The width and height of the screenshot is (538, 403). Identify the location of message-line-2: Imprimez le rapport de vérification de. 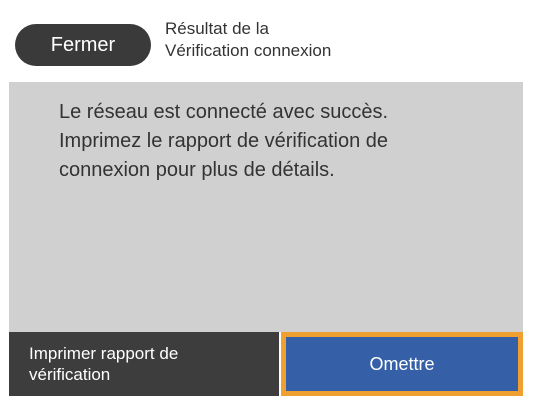
(224, 141).